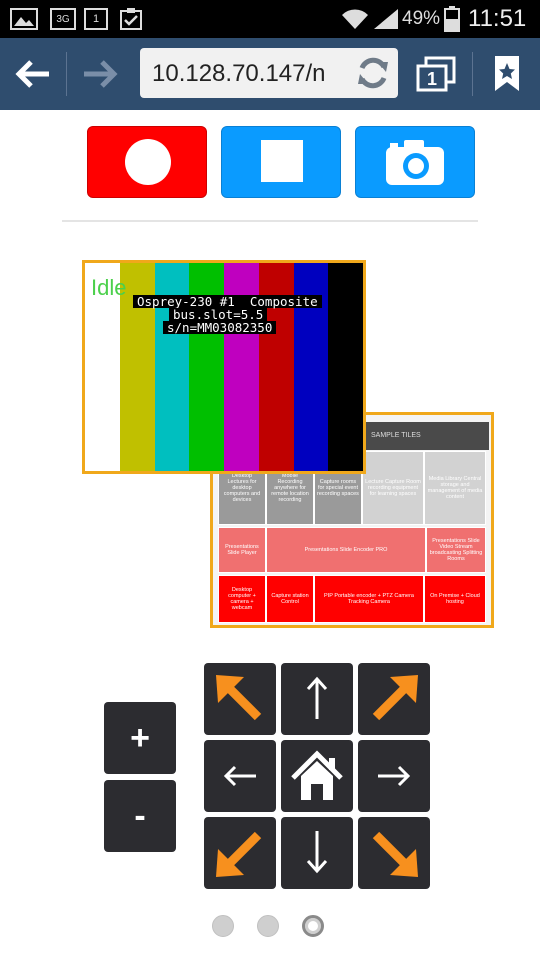 The height and width of the screenshot is (960, 540). What do you see at coordinates (452, 19) in the screenshot?
I see `battery-icon` at bounding box center [452, 19].